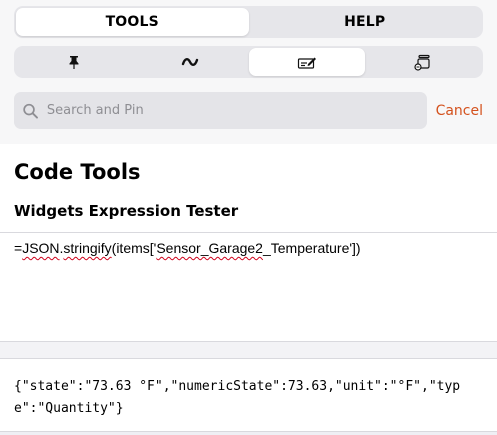 The image size is (497, 435). I want to click on wave-tab, so click(190, 62).